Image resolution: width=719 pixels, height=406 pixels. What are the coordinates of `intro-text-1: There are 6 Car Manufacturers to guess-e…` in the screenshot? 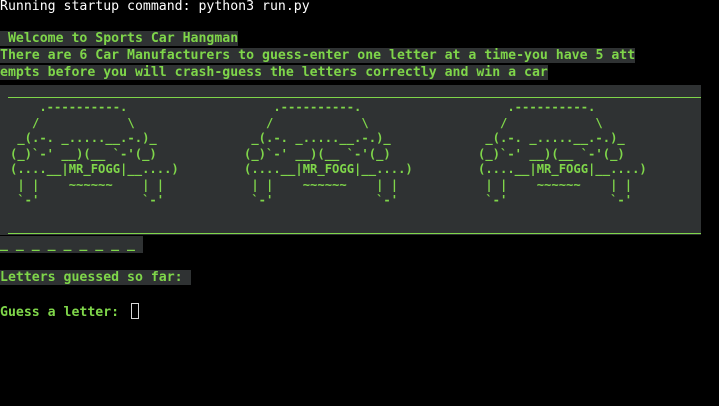 It's located at (318, 55).